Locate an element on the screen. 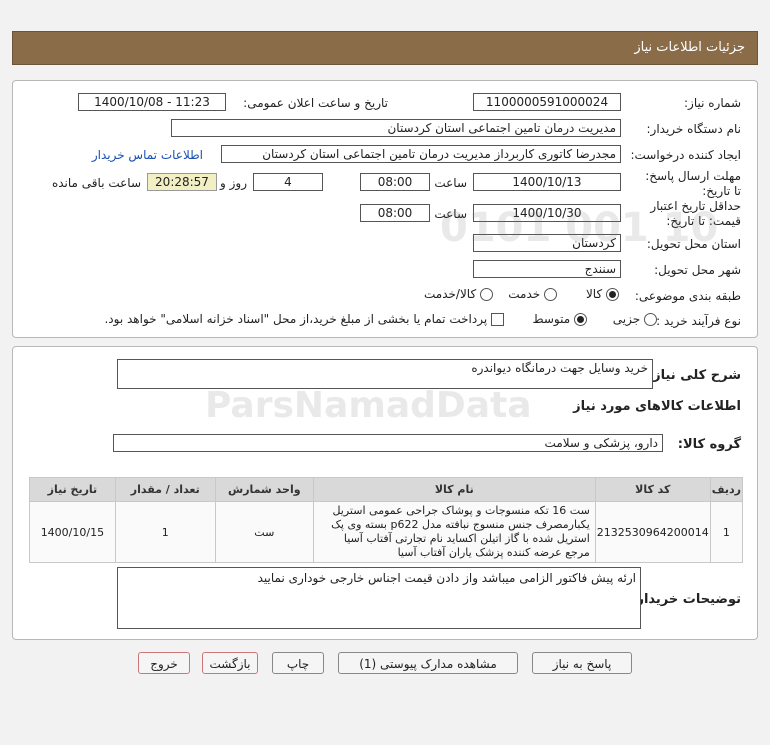 The image size is (770, 745). category-goods-text: کالا is located at coordinates (594, 294).